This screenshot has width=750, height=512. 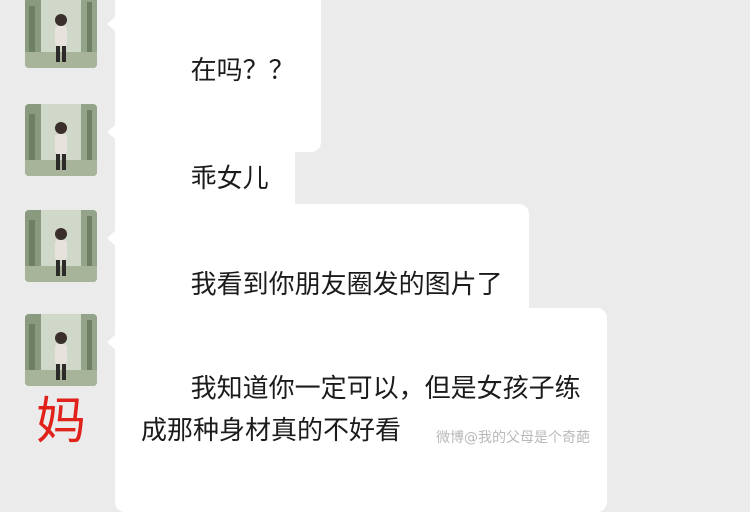 What do you see at coordinates (229, 179) in the screenshot?
I see `message-text: 乖女儿` at bounding box center [229, 179].